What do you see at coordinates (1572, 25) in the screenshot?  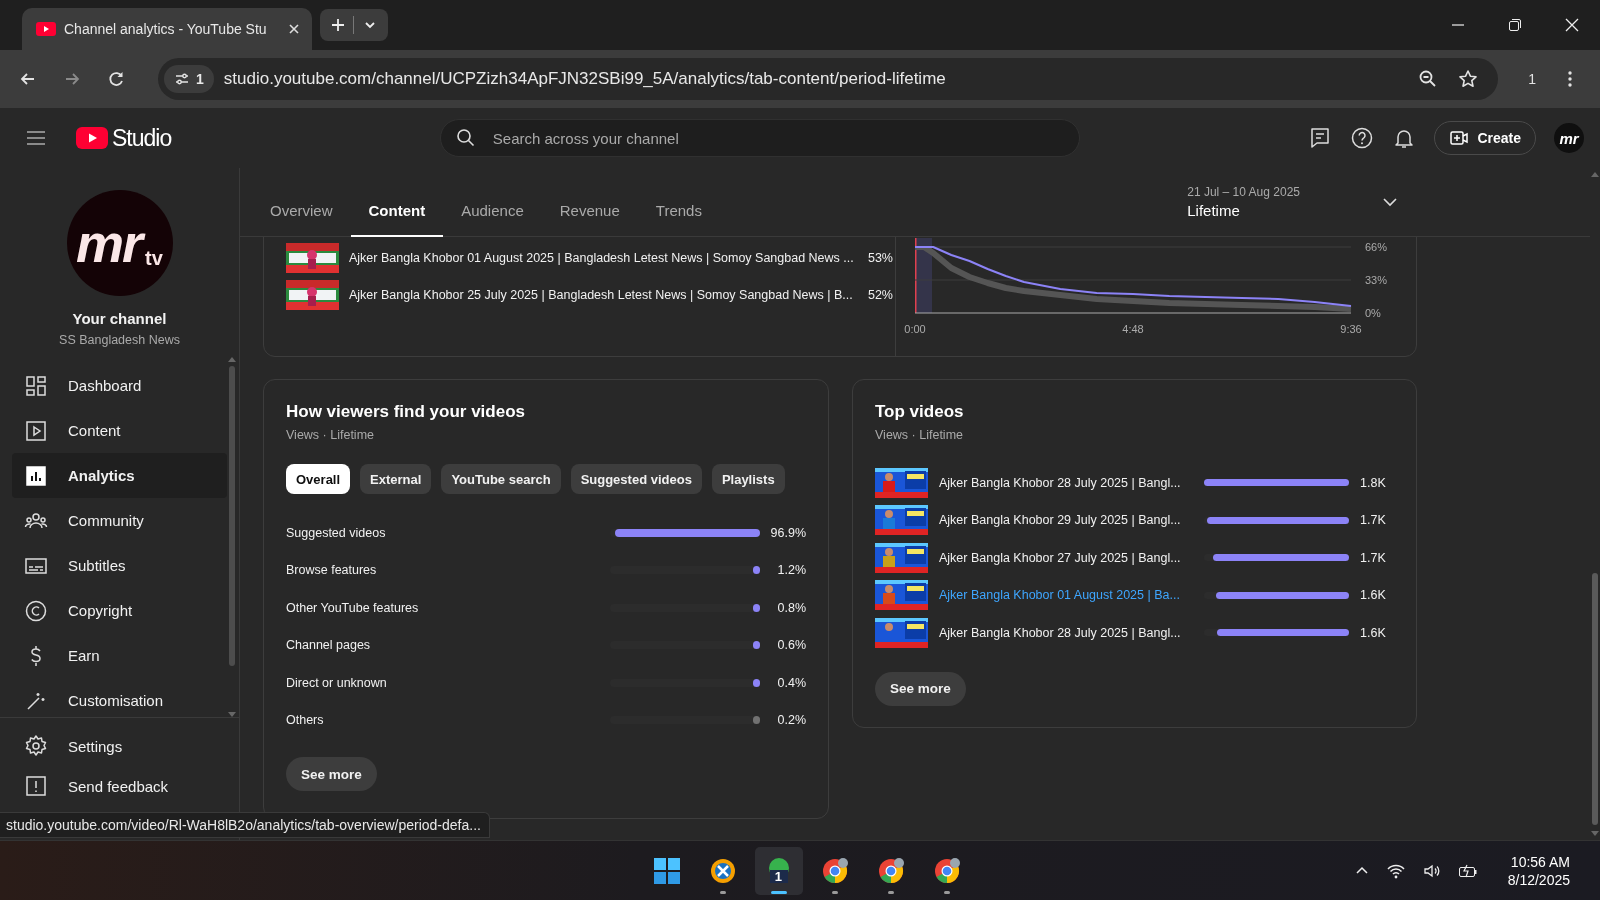 I see `close-icon` at bounding box center [1572, 25].